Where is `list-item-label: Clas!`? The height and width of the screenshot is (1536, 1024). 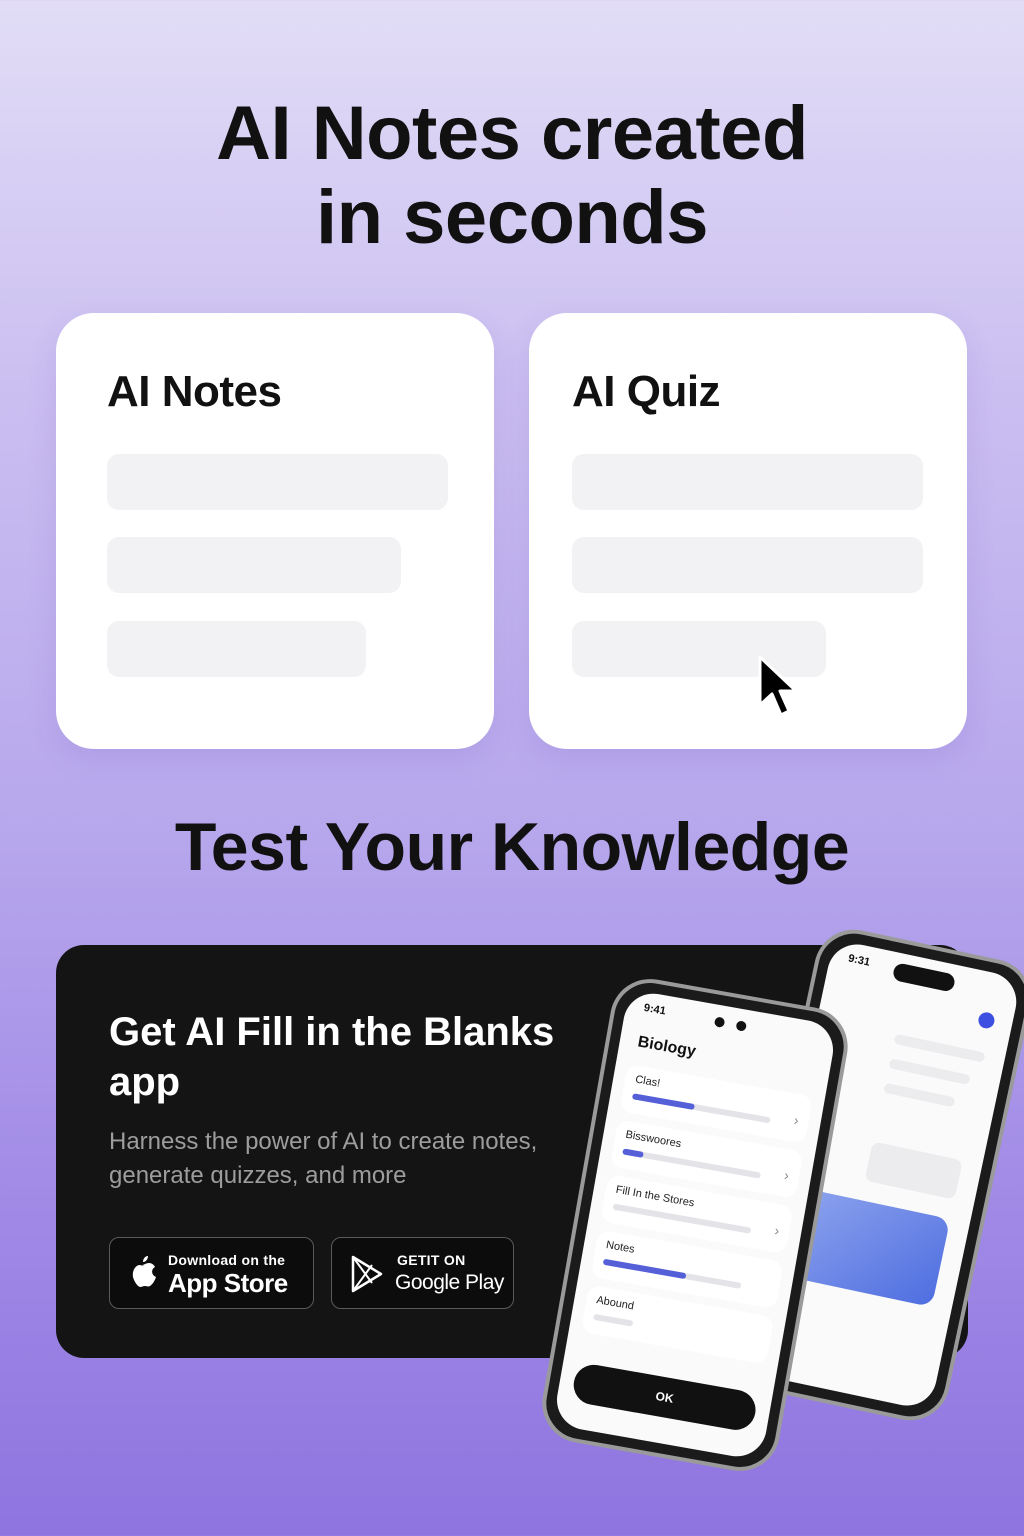 list-item-label: Clas! is located at coordinates (648, 1081).